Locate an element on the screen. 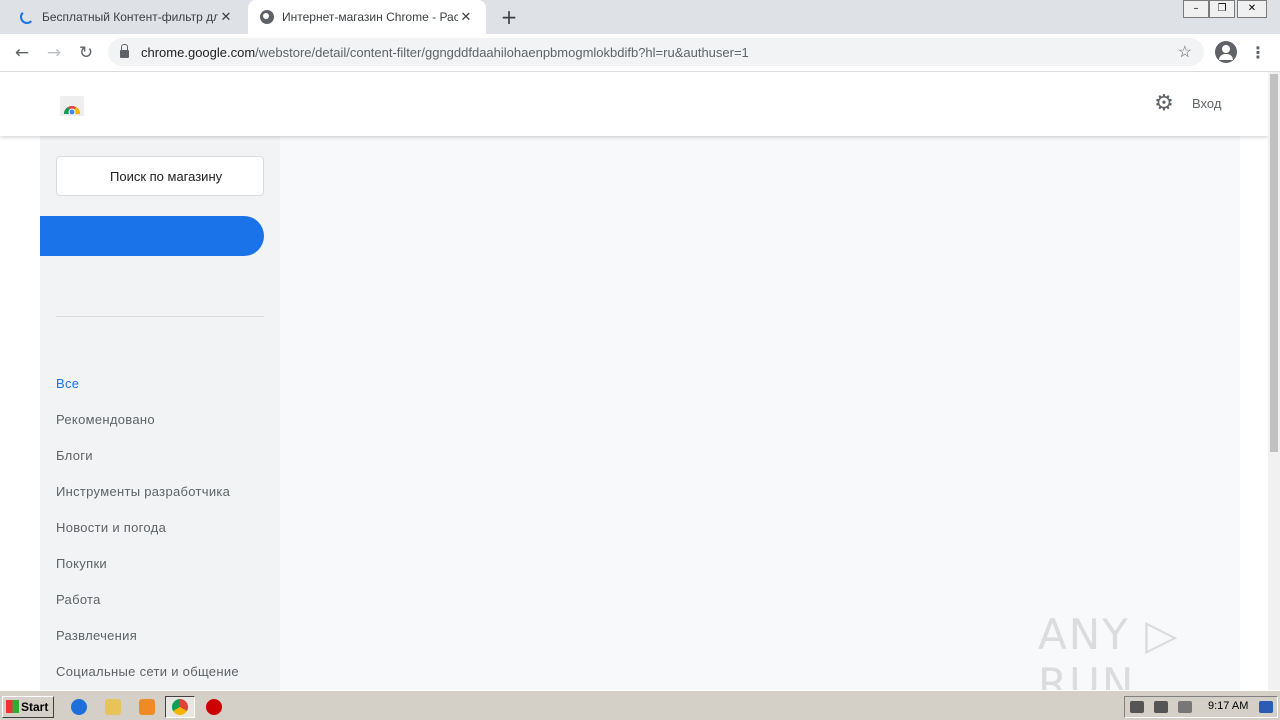  chrome-taskbar-button is located at coordinates (180, 707).